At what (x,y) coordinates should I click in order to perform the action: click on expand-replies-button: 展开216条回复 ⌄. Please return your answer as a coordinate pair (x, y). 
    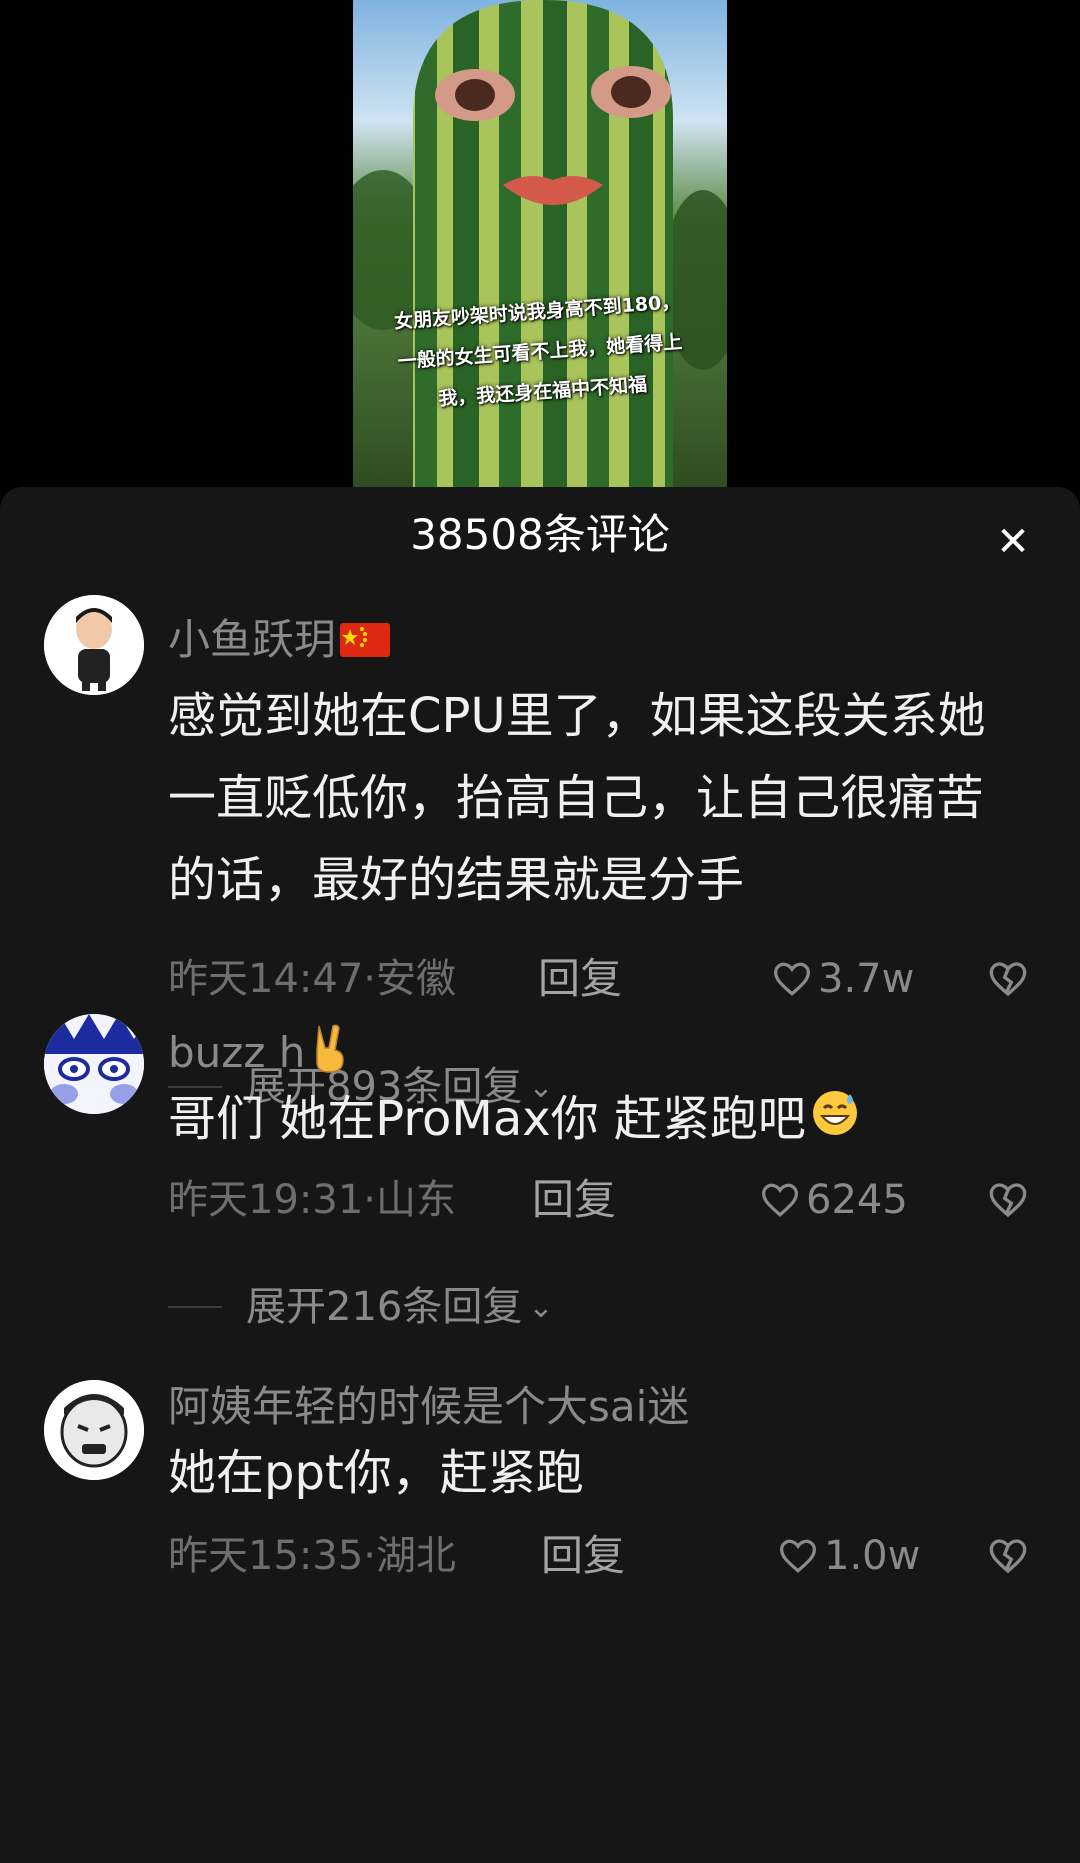
    Looking at the image, I should click on (361, 1307).